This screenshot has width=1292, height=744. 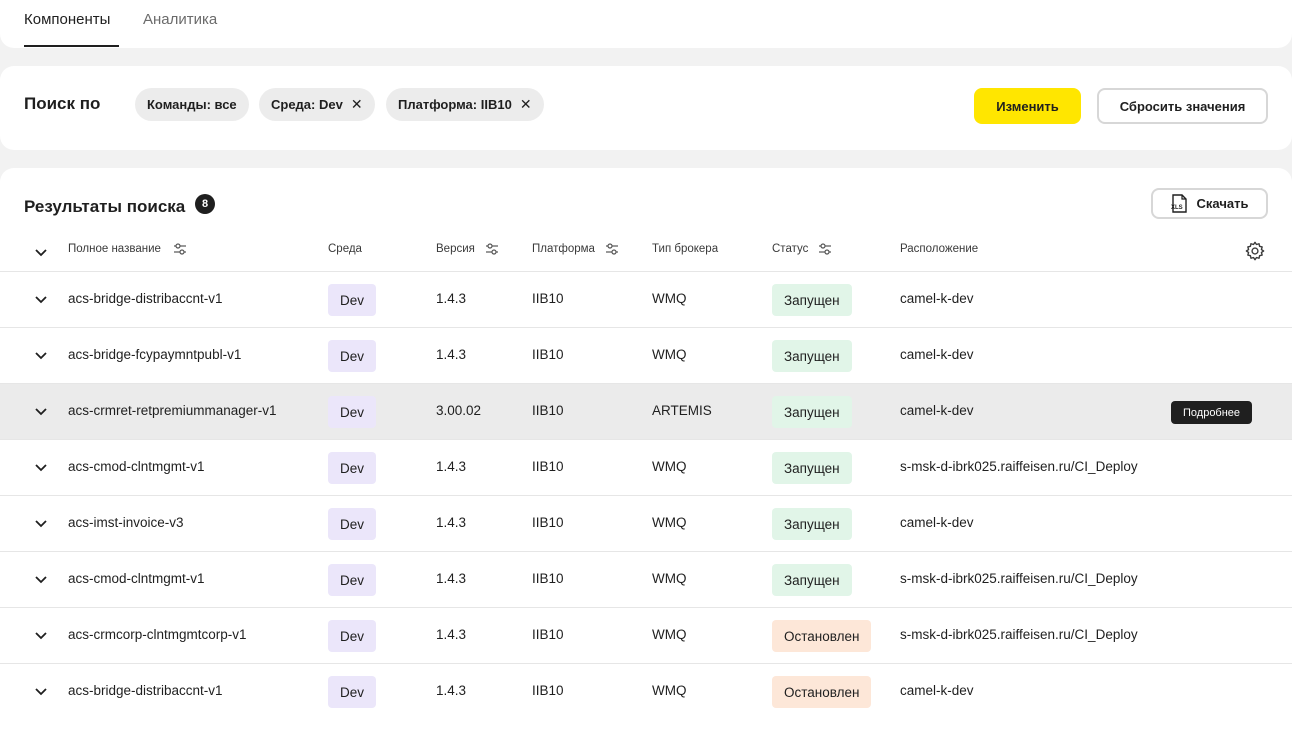 I want to click on results-title: Результаты поиска, so click(x=105, y=206).